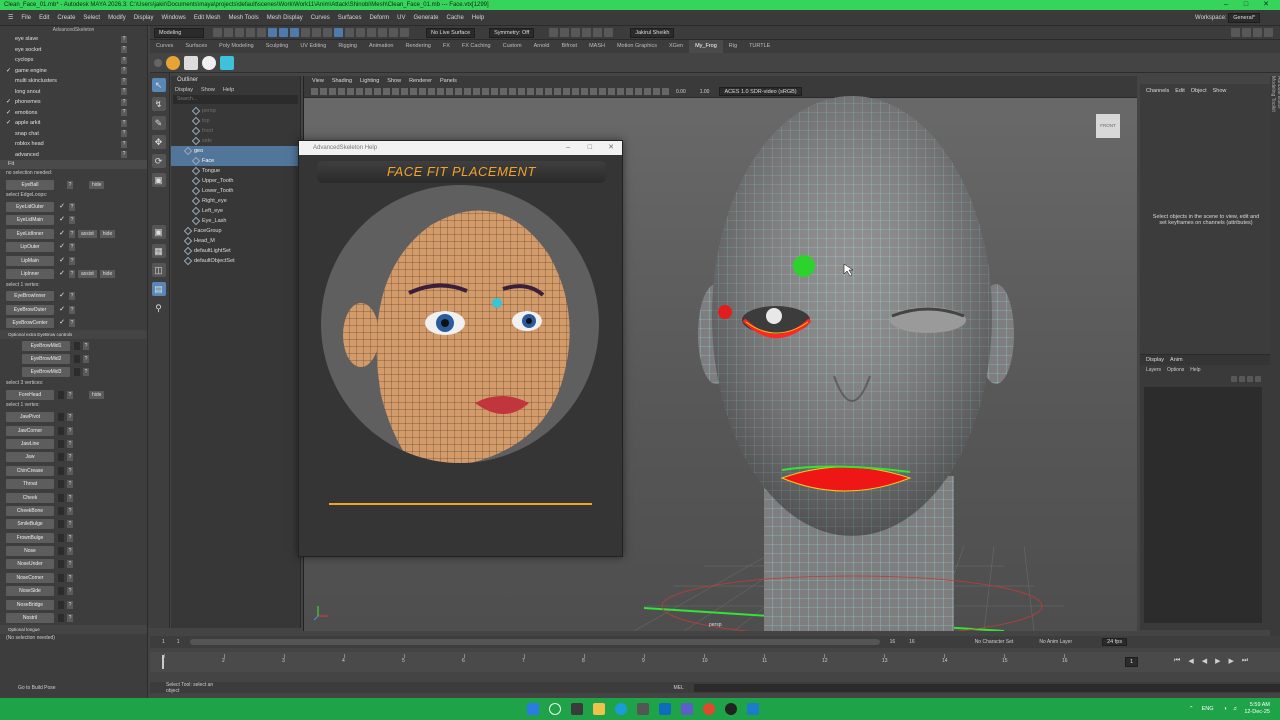 The height and width of the screenshot is (720, 1280). I want to click on shelf-tab-curves: Curves, so click(164, 46).